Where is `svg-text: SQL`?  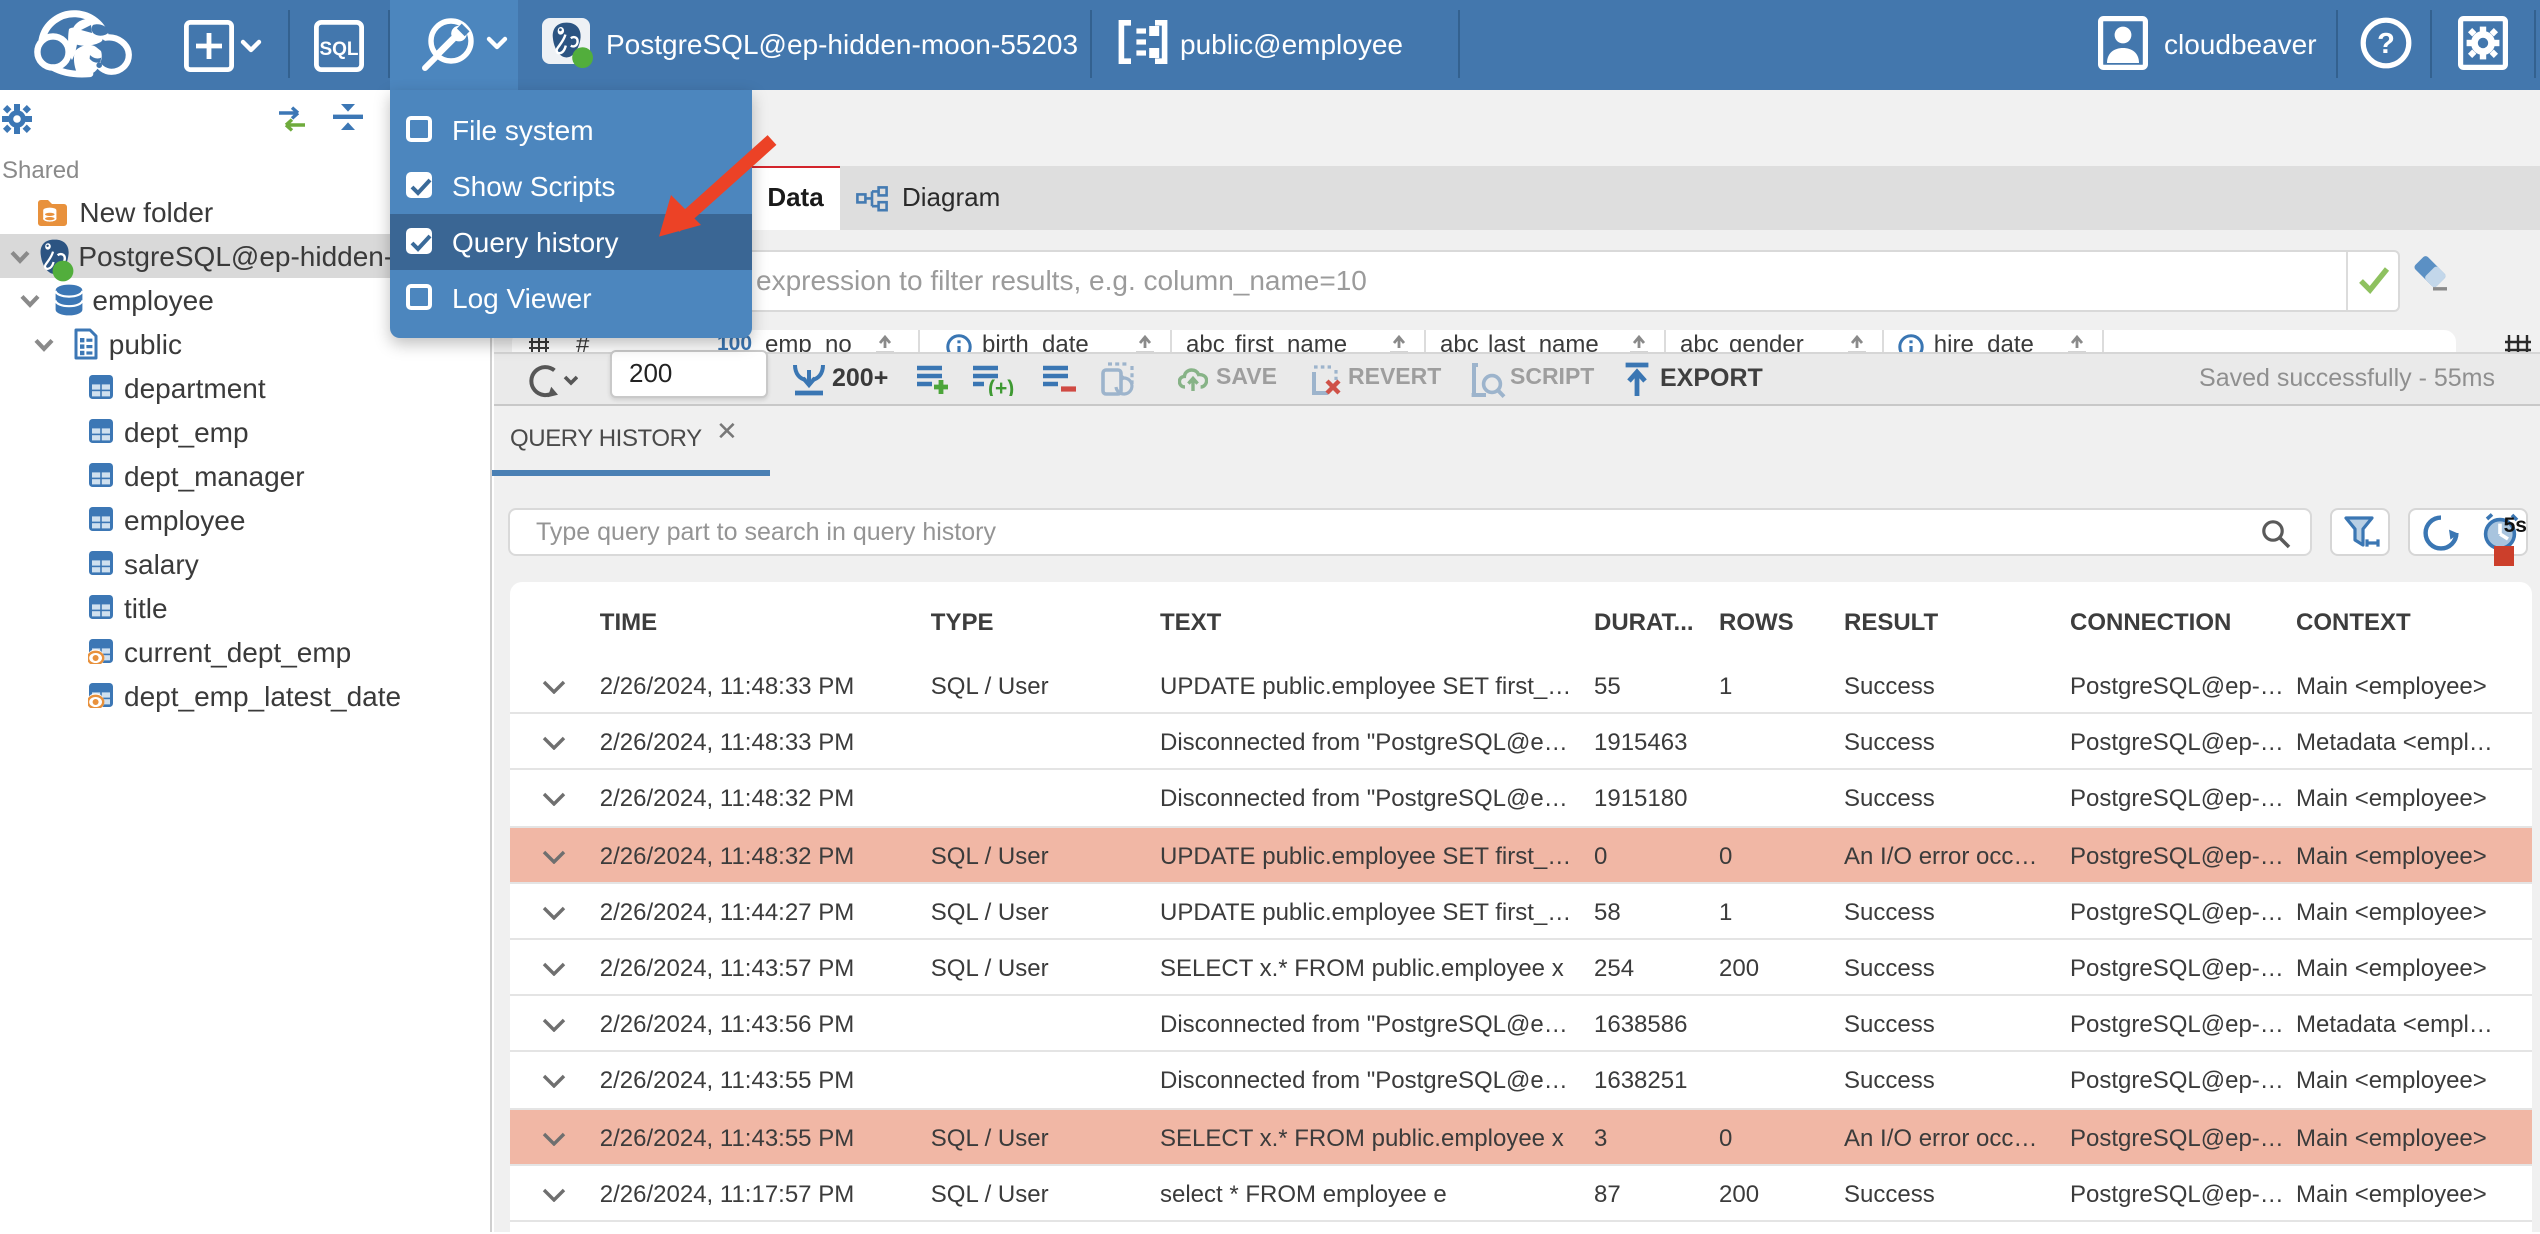 svg-text: SQL is located at coordinates (338, 48).